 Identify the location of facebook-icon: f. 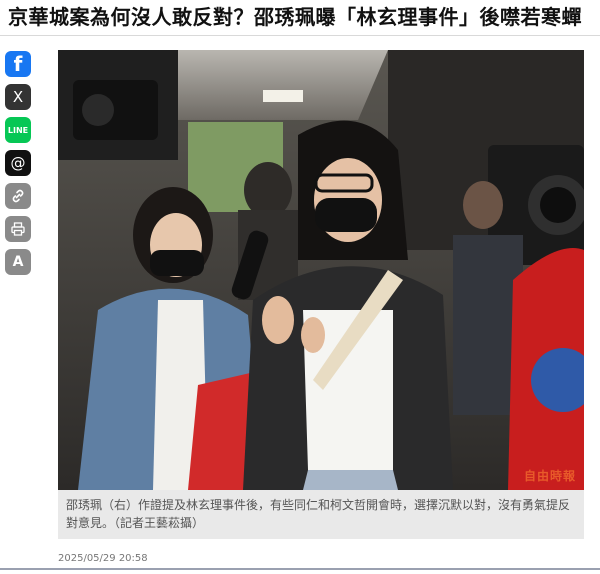
(18, 64).